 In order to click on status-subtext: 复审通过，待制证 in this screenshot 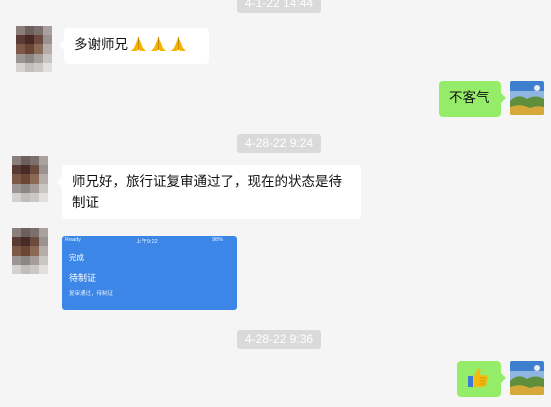, I will do `click(91, 294)`.